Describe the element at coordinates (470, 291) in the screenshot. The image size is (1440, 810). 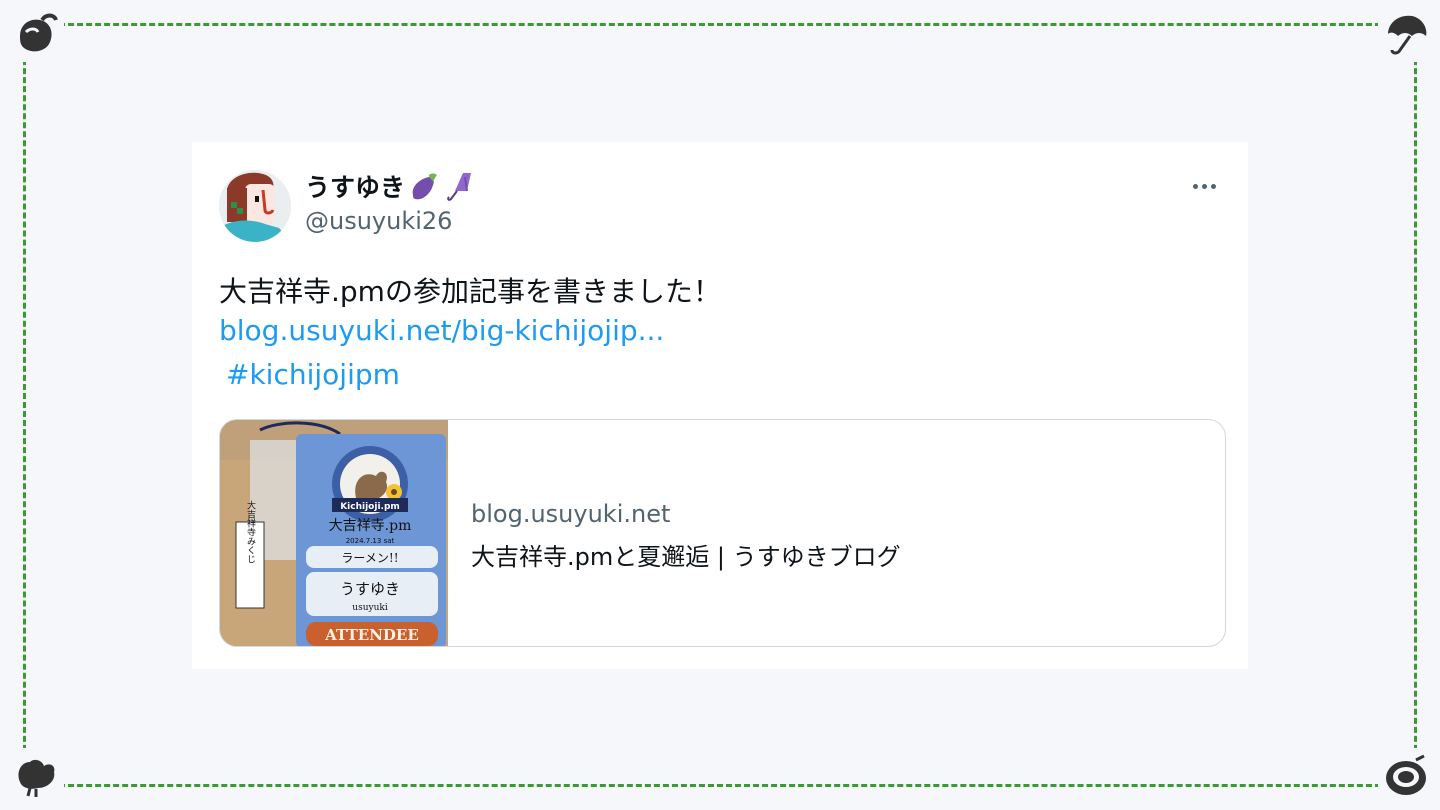
I see `tweet-text: 大吉祥寺.pmの参加記事を書きました！` at that location.